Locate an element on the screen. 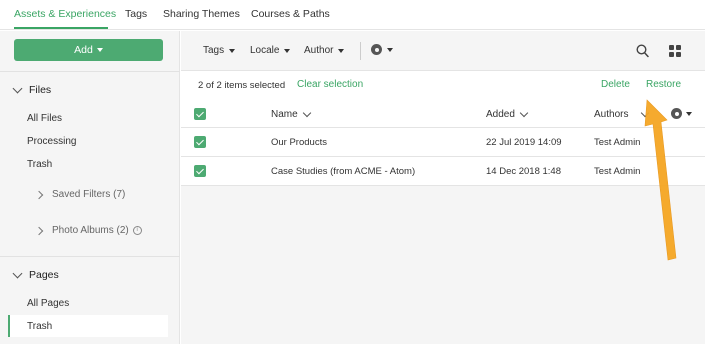 The width and height of the screenshot is (705, 344). pages-section-toggle: Pages is located at coordinates (35, 274).